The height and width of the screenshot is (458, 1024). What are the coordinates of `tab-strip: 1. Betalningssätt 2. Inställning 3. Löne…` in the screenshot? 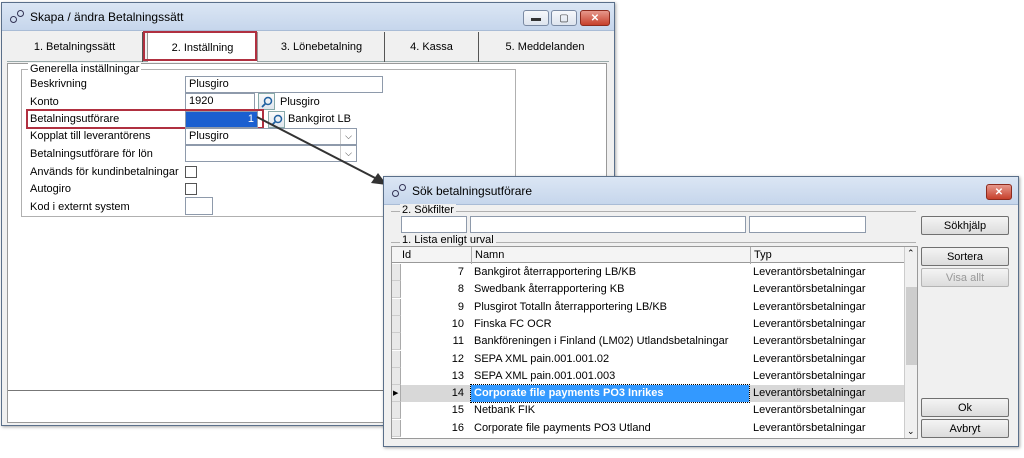 It's located at (308, 47).